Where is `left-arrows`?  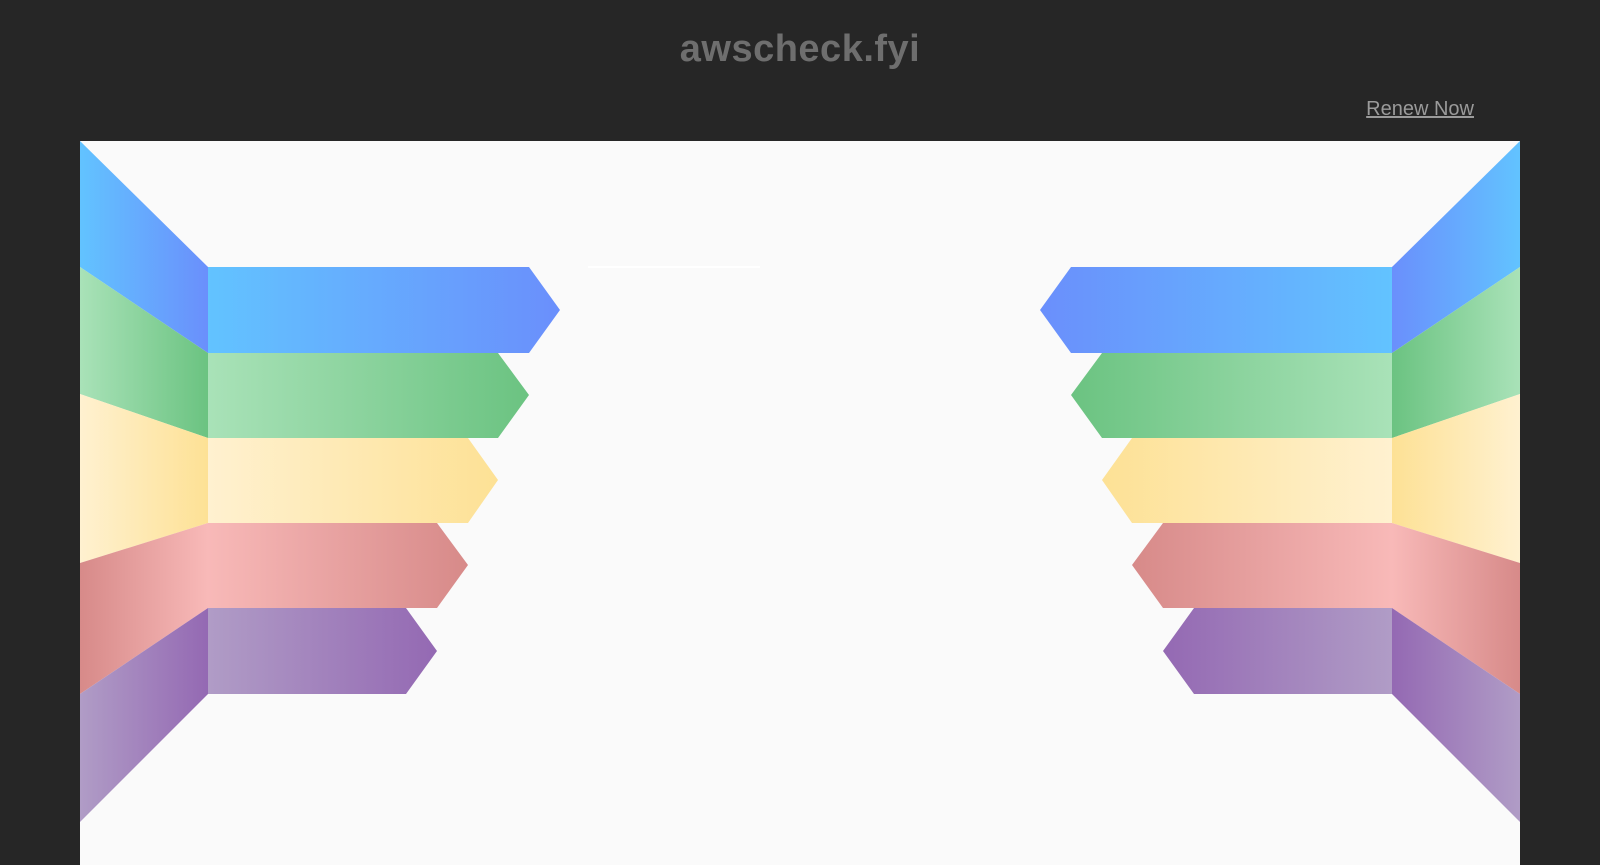 left-arrows is located at coordinates (384, 480).